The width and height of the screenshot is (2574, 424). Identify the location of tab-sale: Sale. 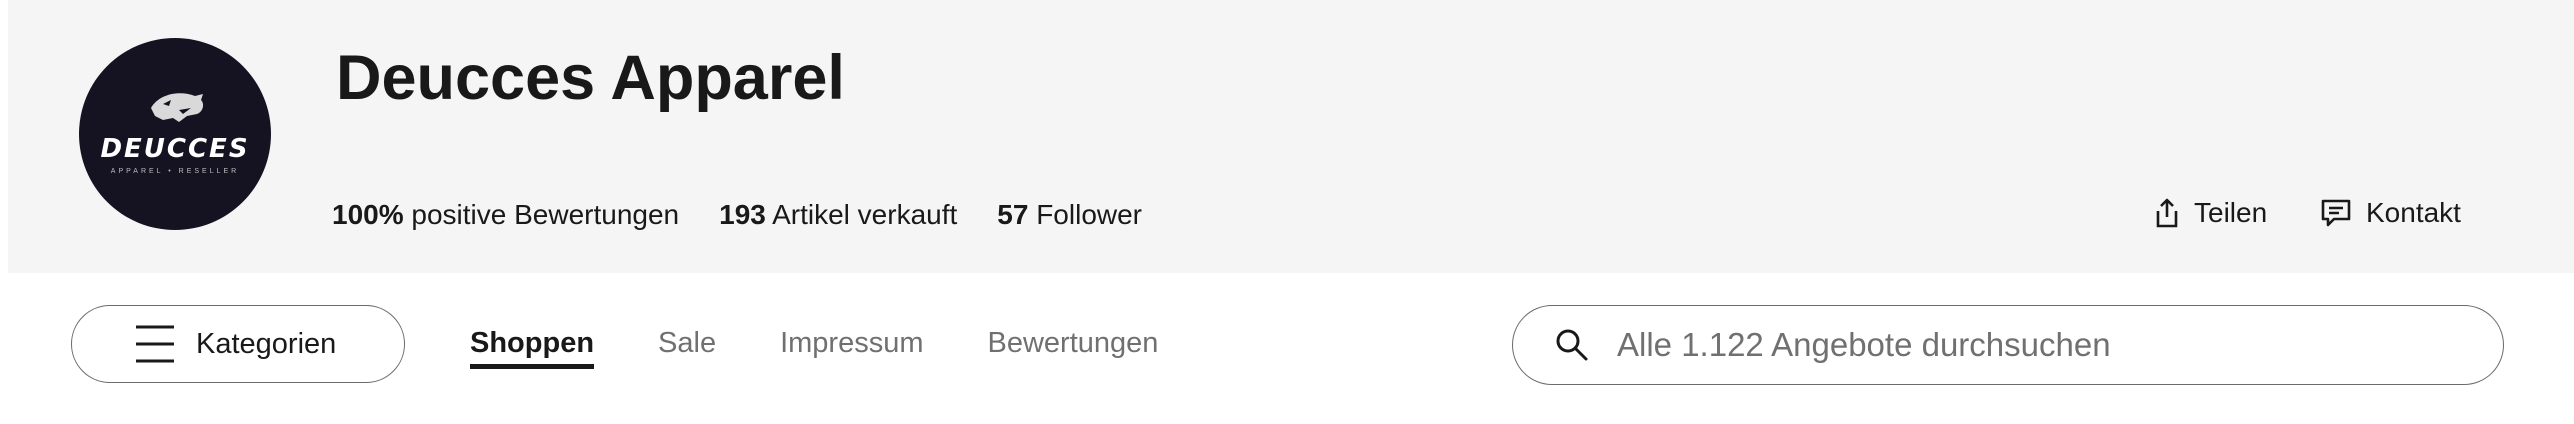
(687, 346).